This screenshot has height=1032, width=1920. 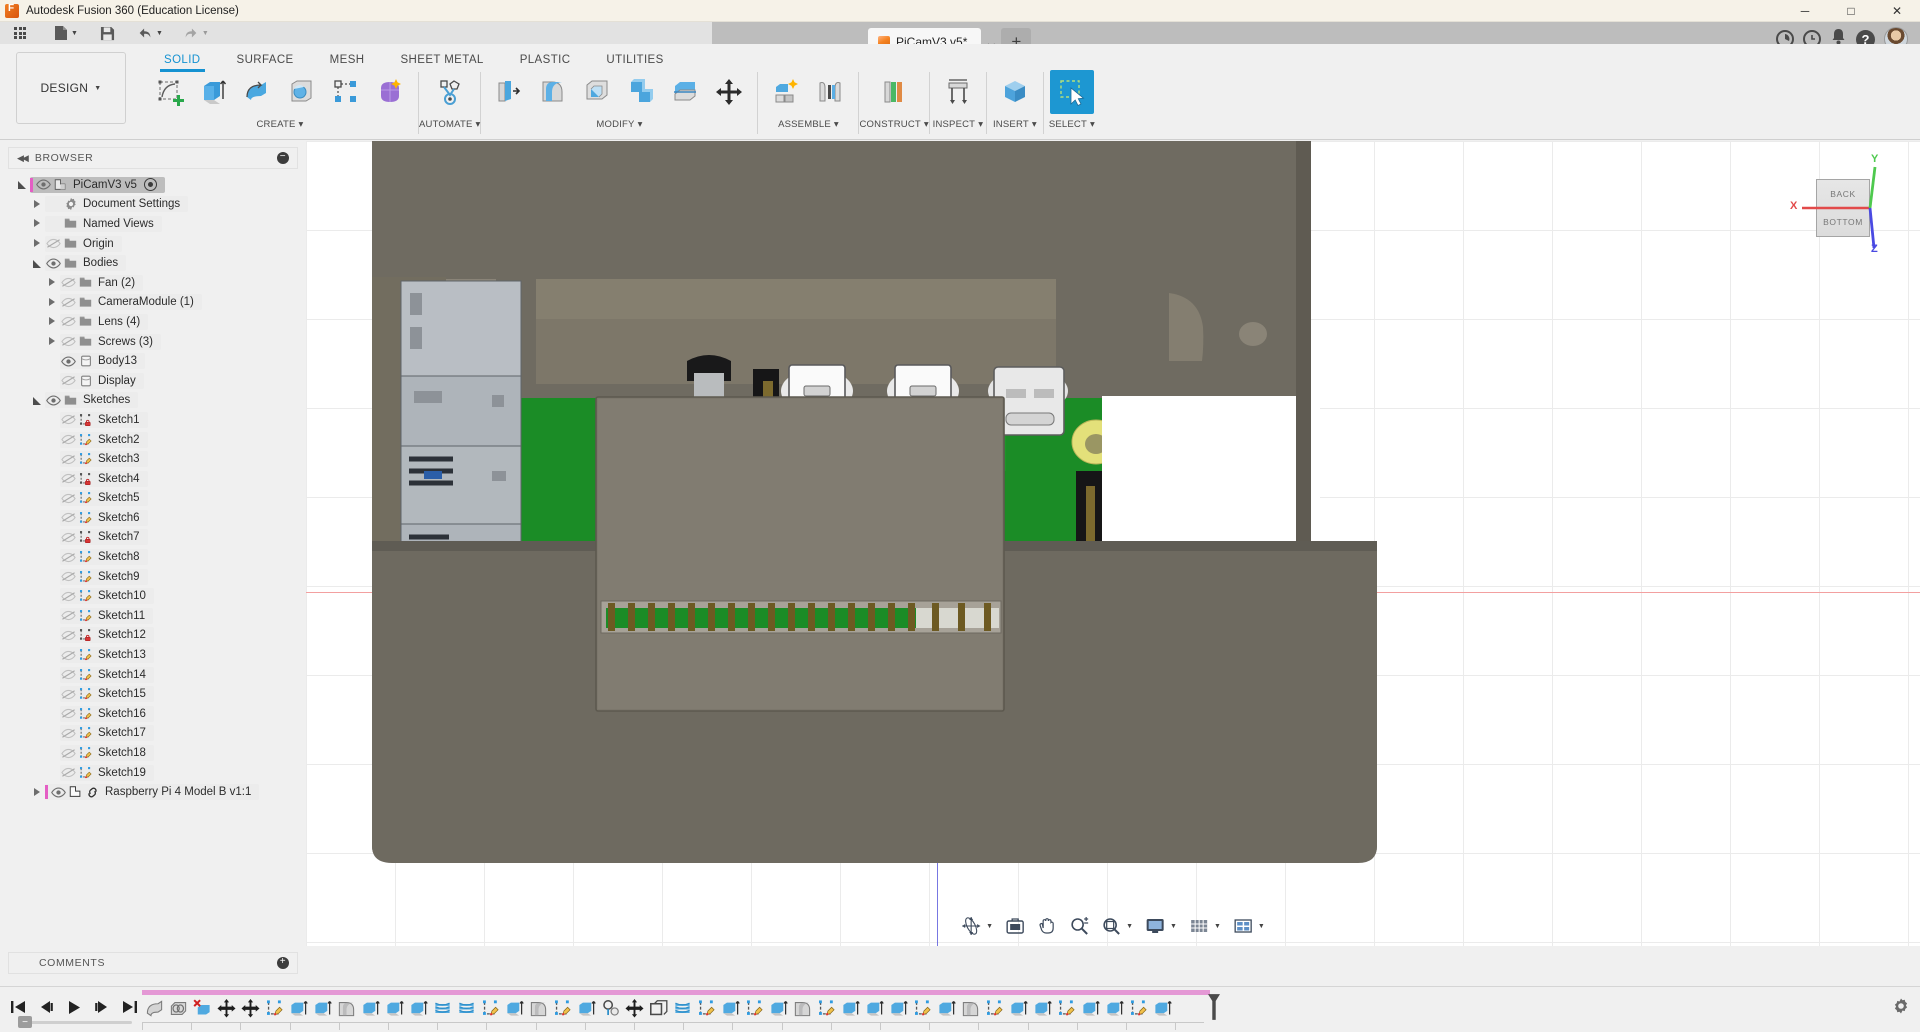 What do you see at coordinates (958, 92) in the screenshot?
I see `measure-button` at bounding box center [958, 92].